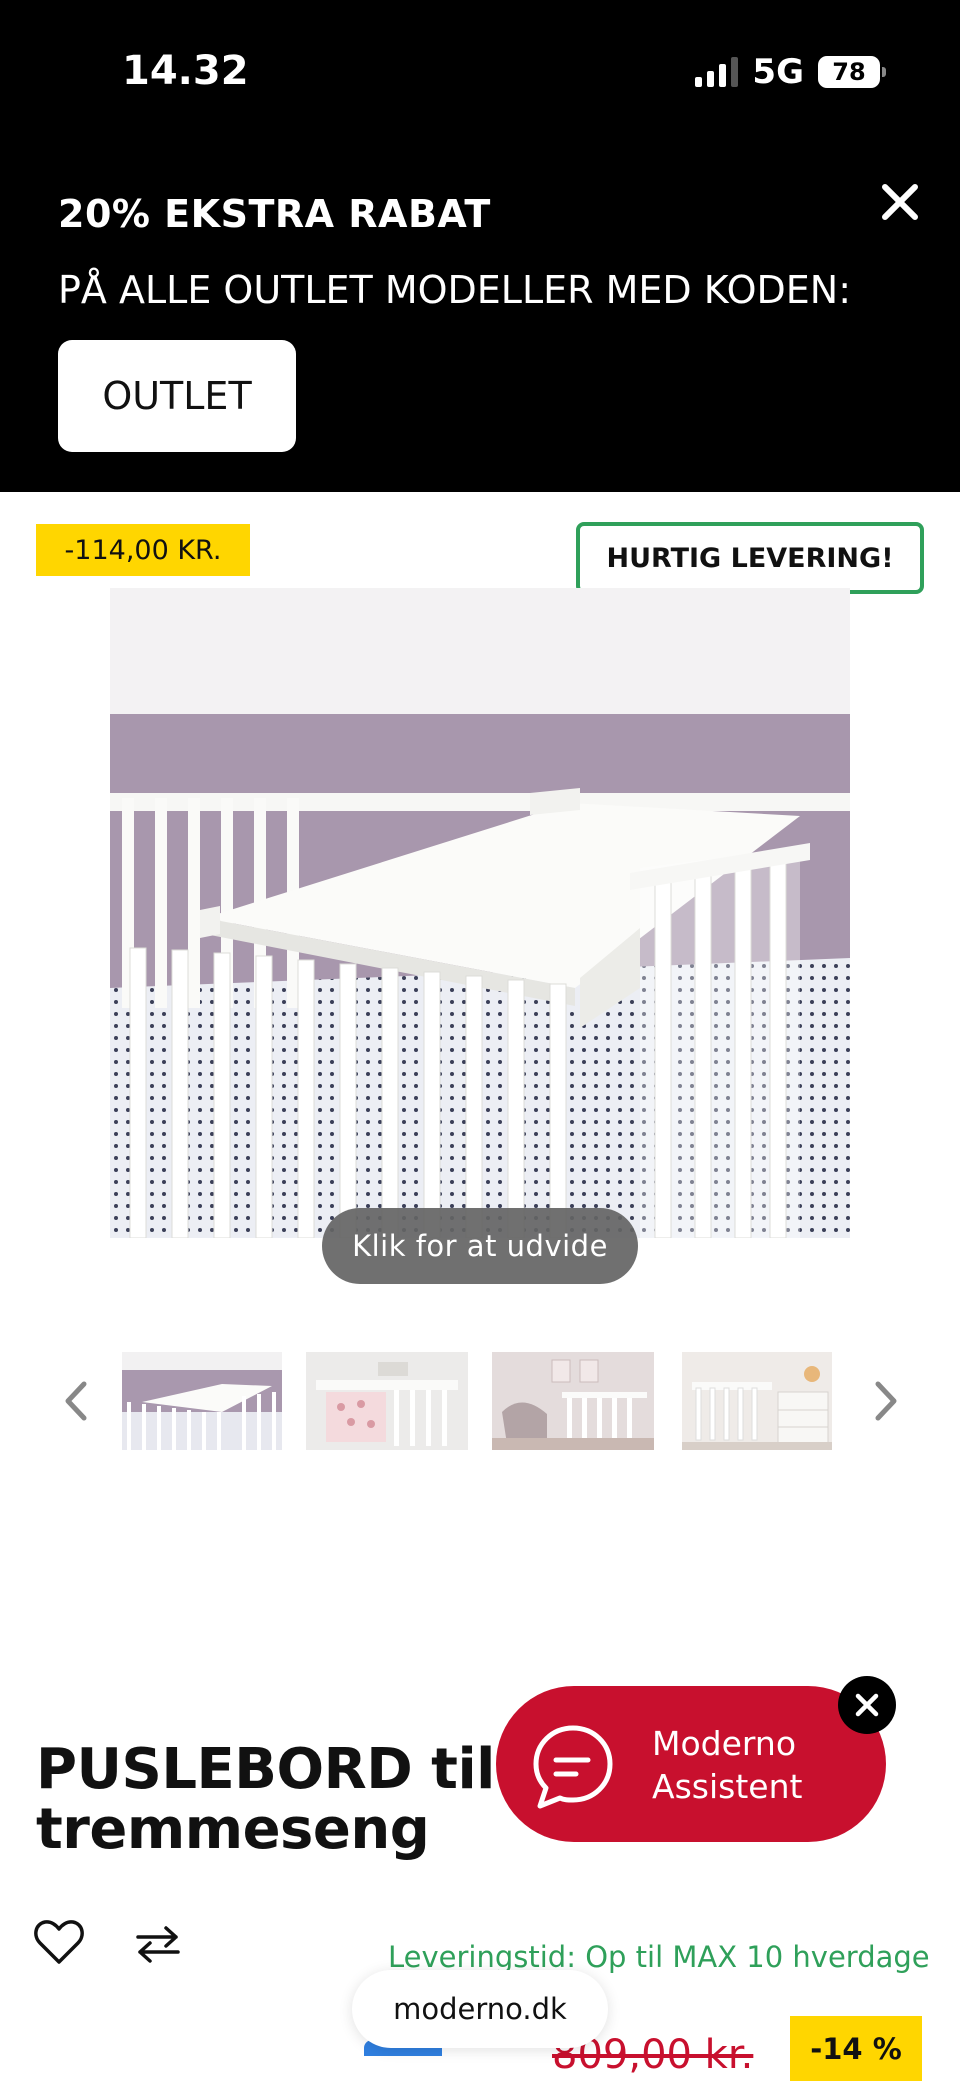 The width and height of the screenshot is (960, 2081). I want to click on product-title: PUSLEBORD til tremmeseng, so click(296, 1800).